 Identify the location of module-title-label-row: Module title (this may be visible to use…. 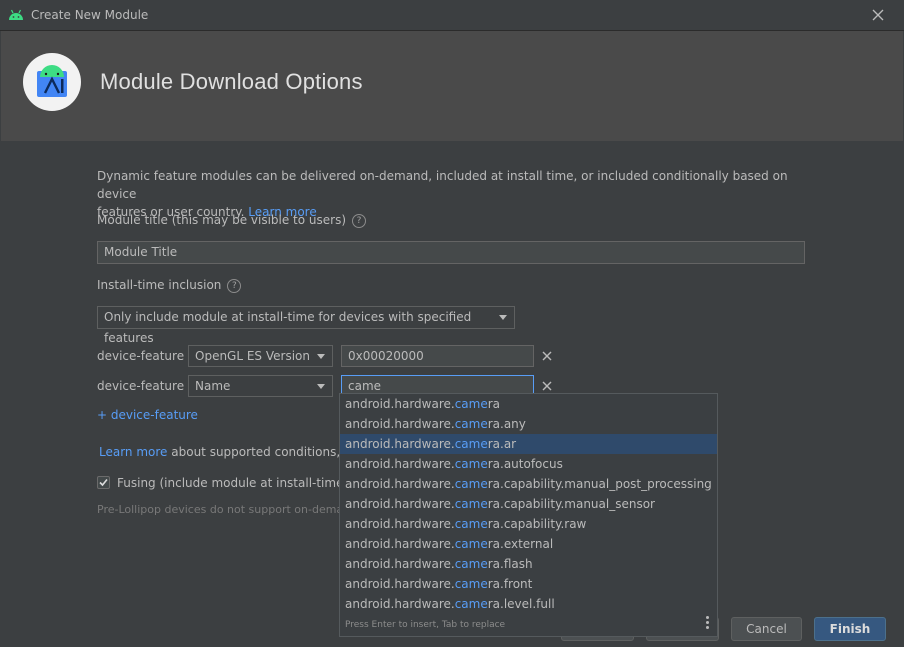
(232, 220).